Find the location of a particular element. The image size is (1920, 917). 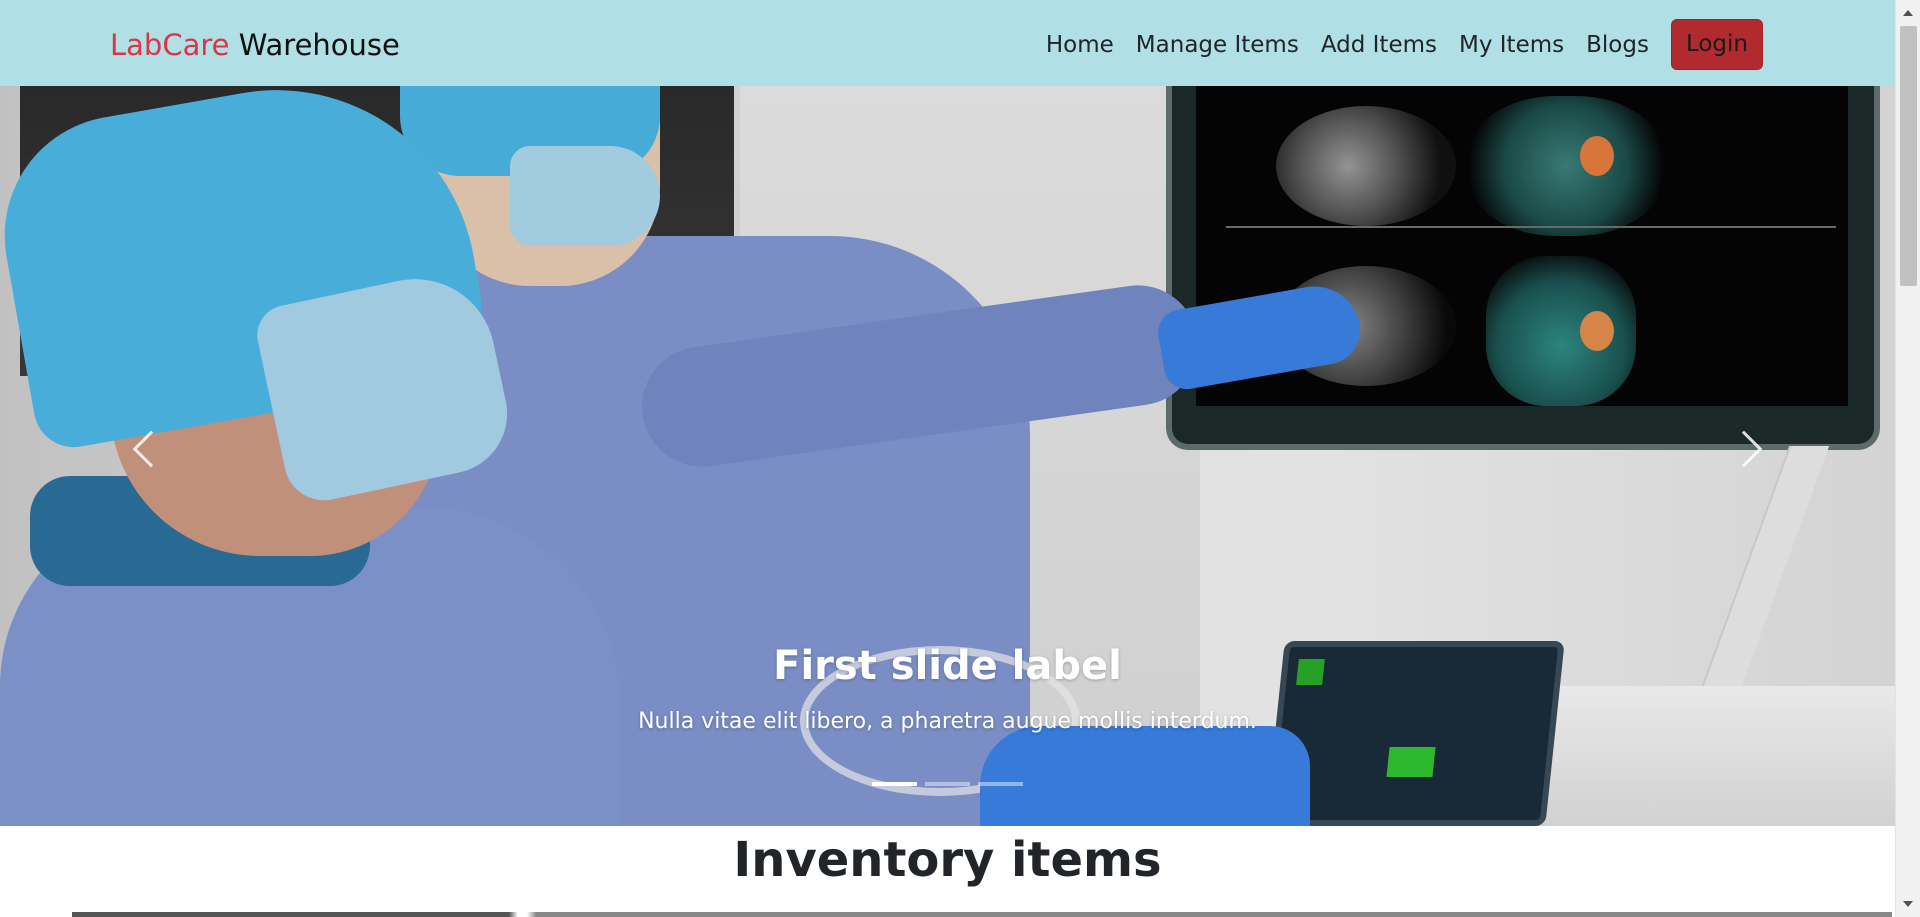

nav-link-add-items: Add Items is located at coordinates (1379, 45).